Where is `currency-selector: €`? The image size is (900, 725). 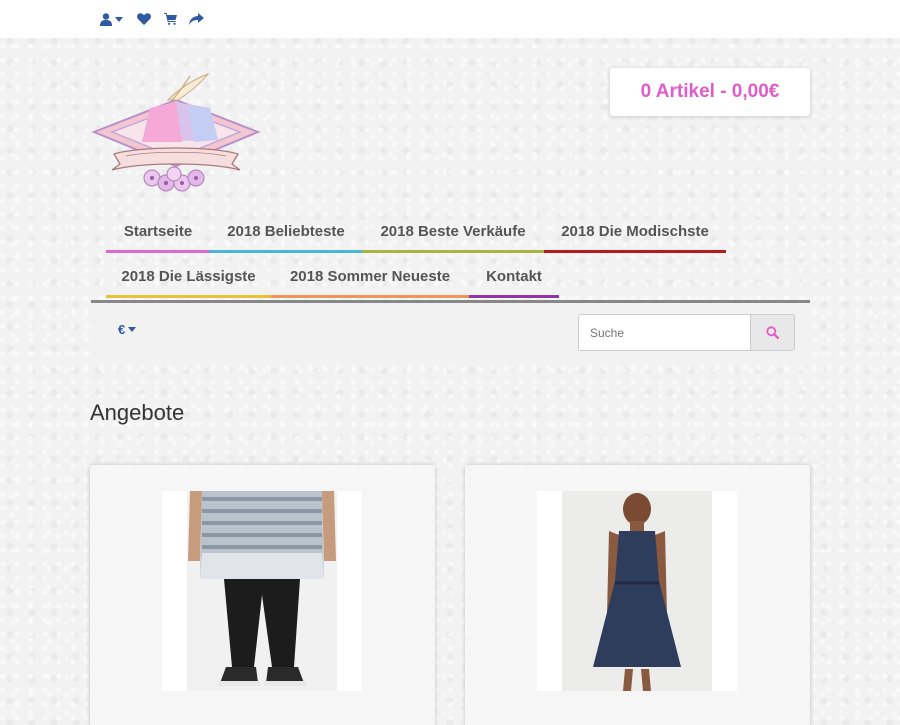 currency-selector: € is located at coordinates (127, 329).